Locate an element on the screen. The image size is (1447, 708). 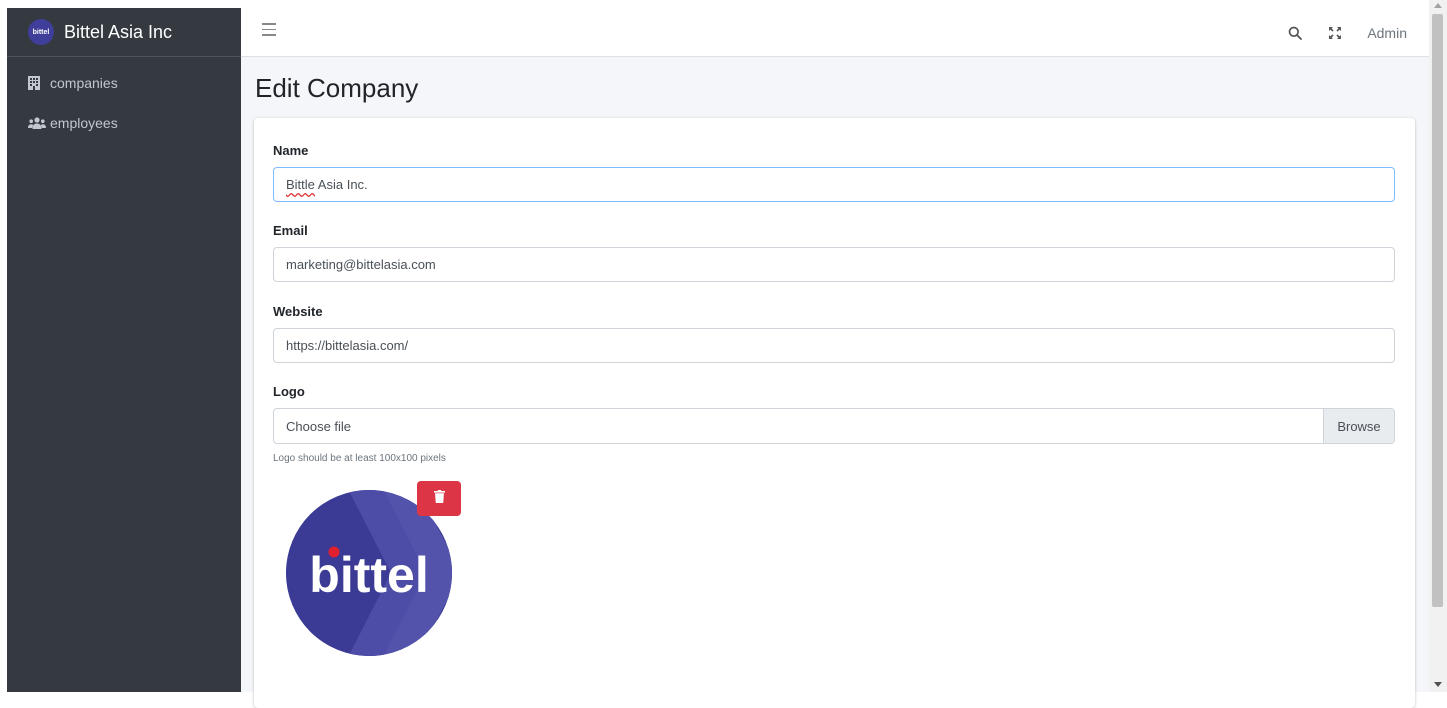
sidebar-item-employees: employees is located at coordinates (124, 123).